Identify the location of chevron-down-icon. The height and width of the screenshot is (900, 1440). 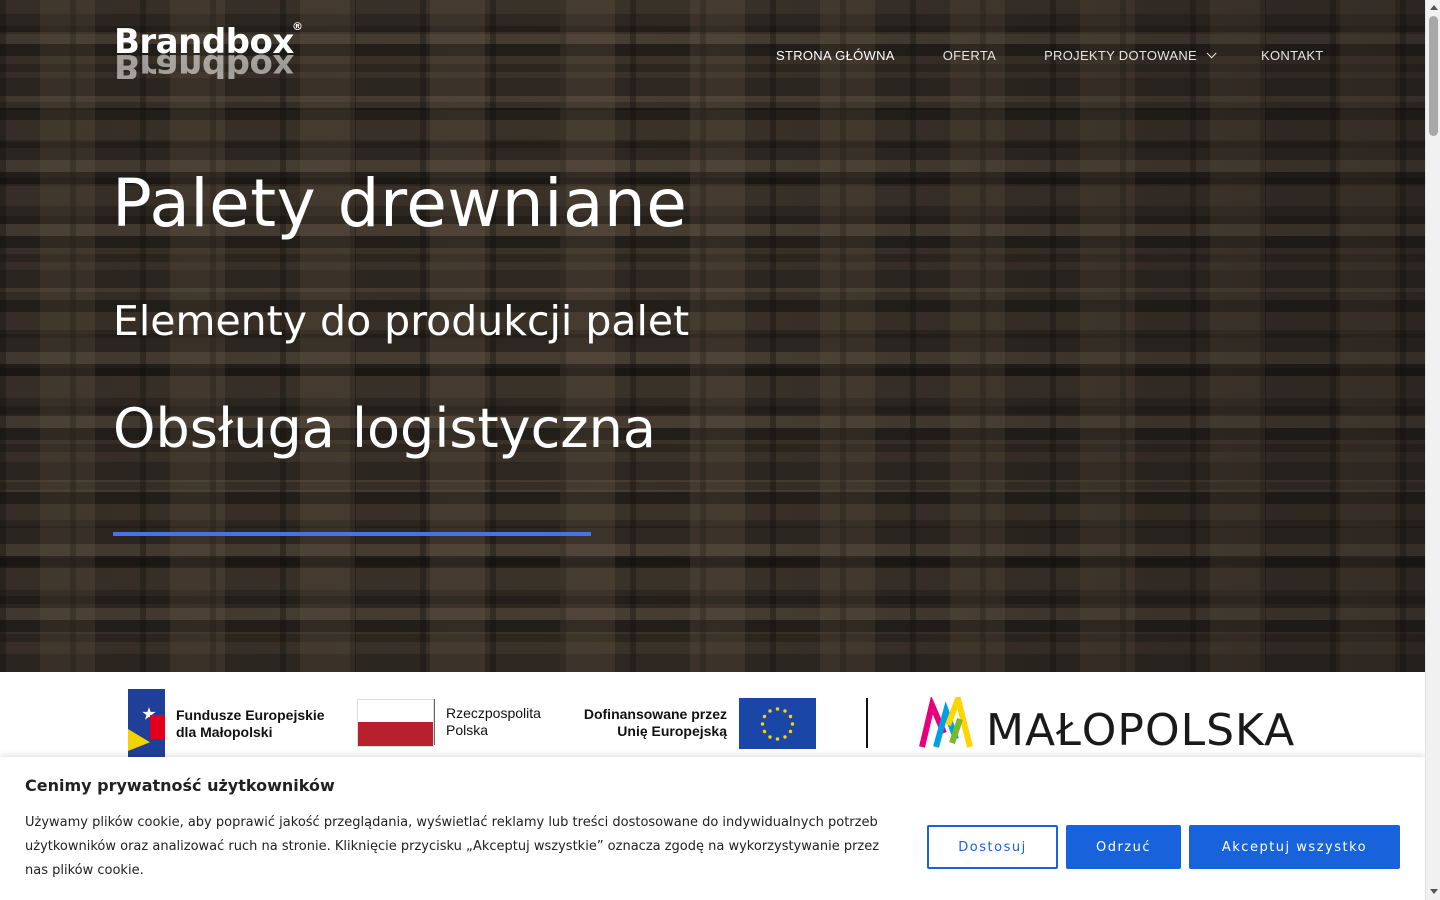
(1211, 52).